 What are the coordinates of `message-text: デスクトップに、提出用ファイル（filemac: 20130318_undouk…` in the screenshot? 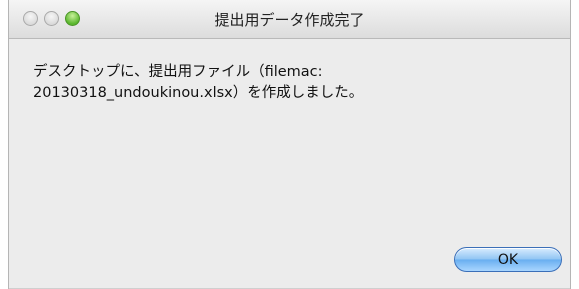 It's located at (293, 83).